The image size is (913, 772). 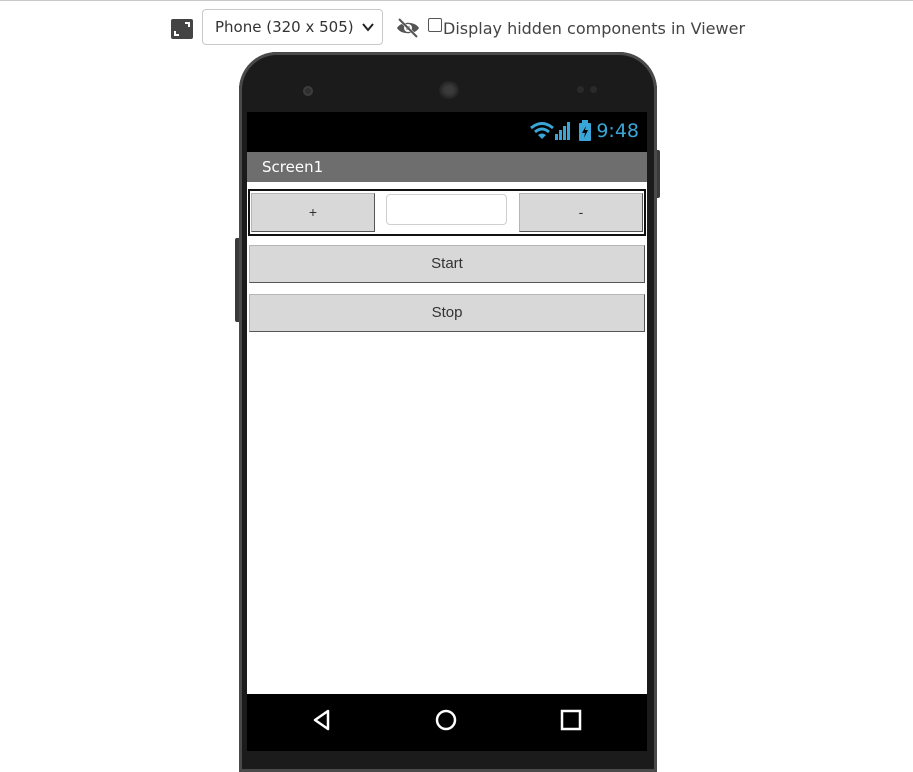 I want to click on hidden-components-checkbox, so click(x=435, y=25).